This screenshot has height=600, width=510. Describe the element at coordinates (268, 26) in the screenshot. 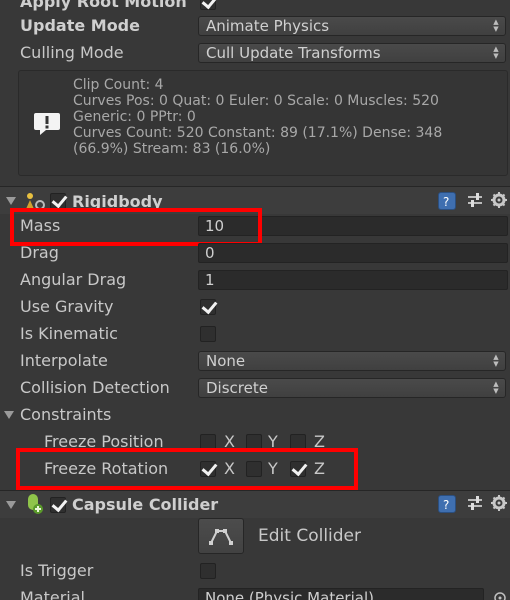

I see `update-mode-value: Animate Physics` at that location.